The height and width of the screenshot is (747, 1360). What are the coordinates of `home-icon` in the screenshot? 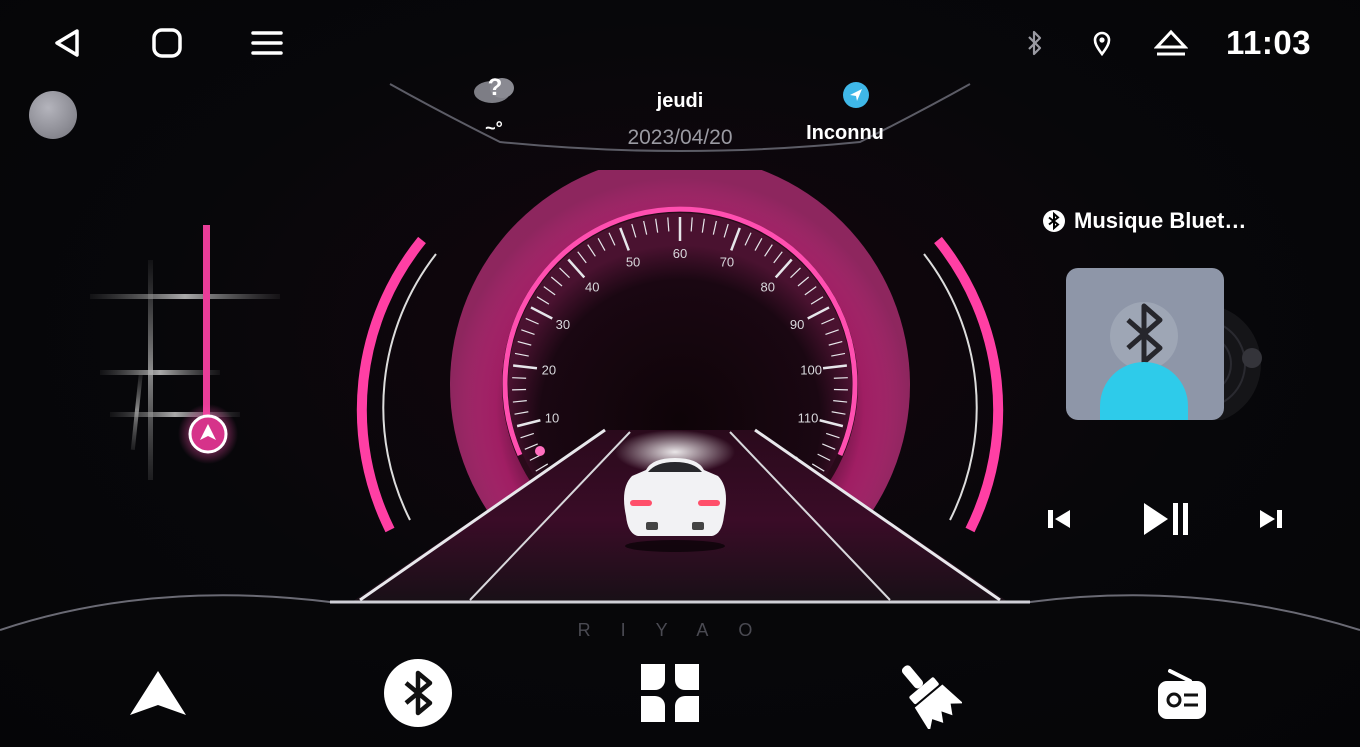 It's located at (167, 43).